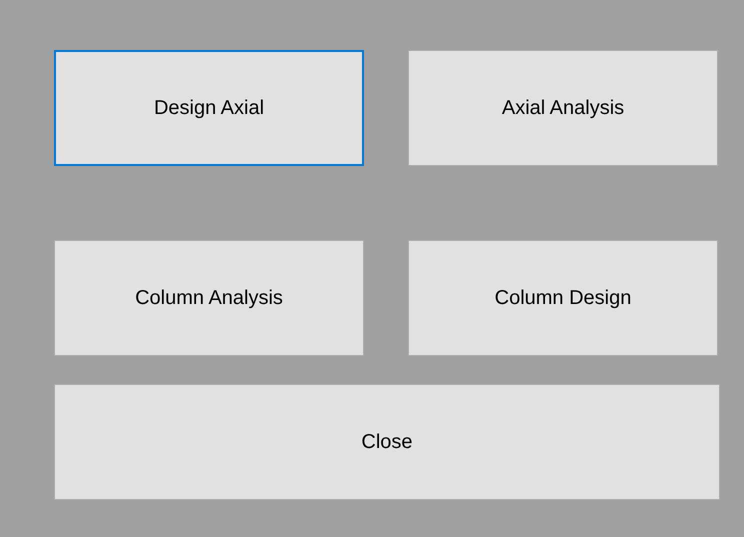 The image size is (744, 537). What do you see at coordinates (209, 298) in the screenshot?
I see `action-button: Column Analysis` at bounding box center [209, 298].